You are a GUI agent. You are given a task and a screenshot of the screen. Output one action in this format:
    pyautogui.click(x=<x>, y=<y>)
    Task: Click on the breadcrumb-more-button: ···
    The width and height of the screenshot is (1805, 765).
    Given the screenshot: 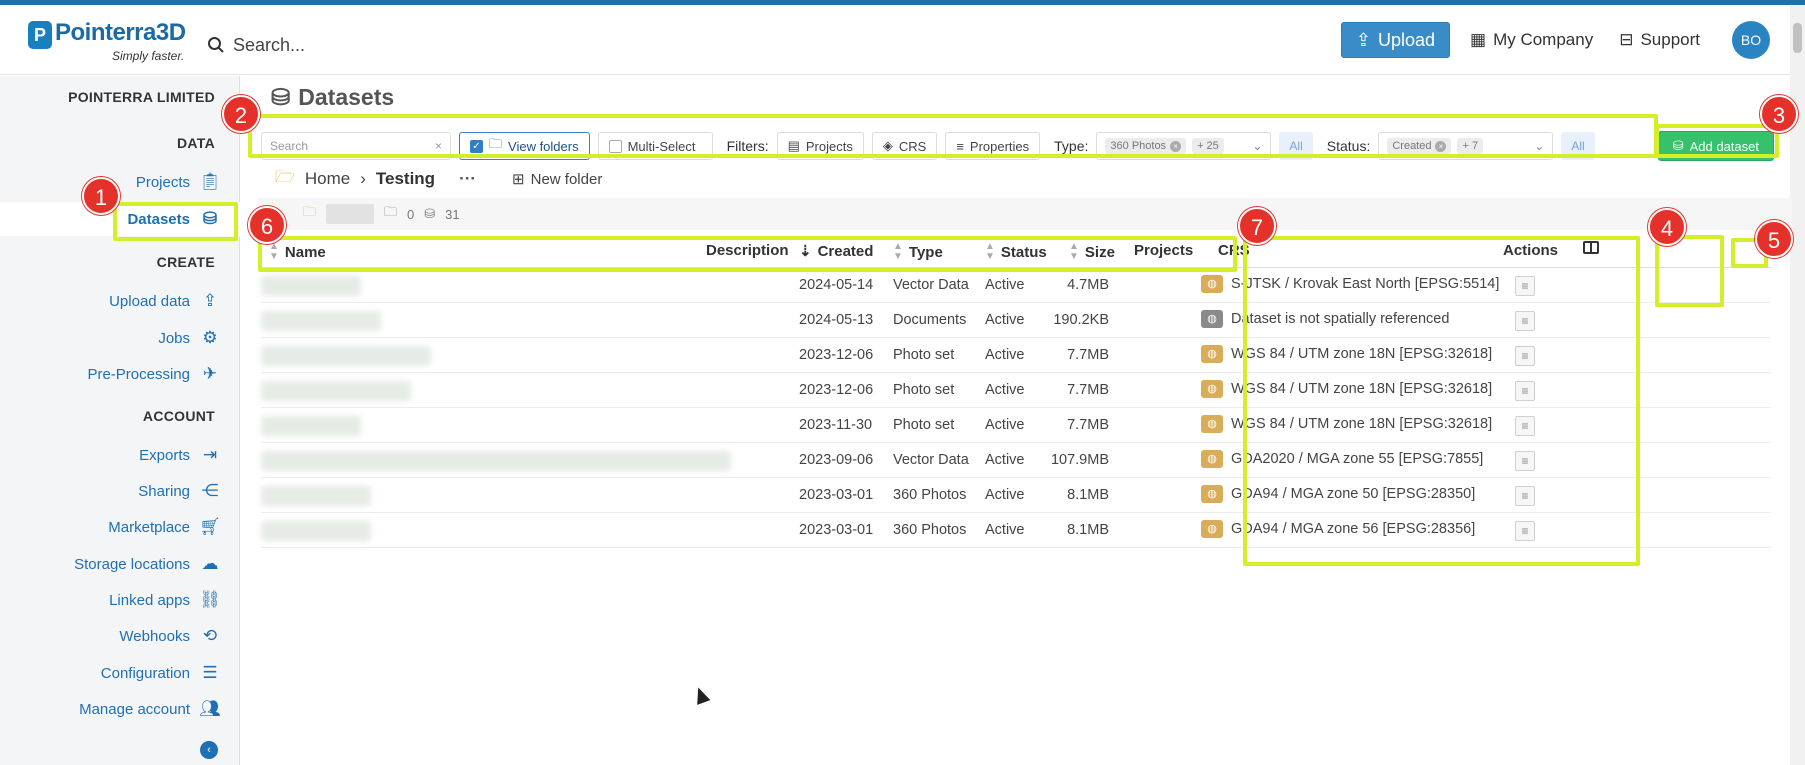 What is the action you would take?
    pyautogui.click(x=467, y=179)
    